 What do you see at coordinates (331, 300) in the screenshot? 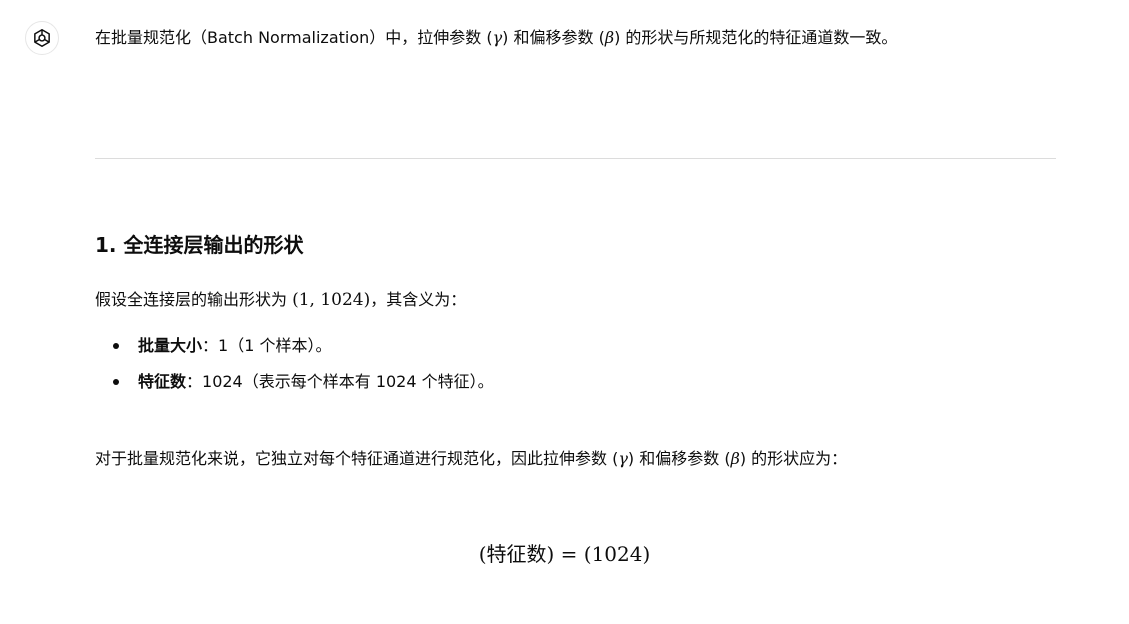
I see `shape-math: (1, 1024)` at bounding box center [331, 300].